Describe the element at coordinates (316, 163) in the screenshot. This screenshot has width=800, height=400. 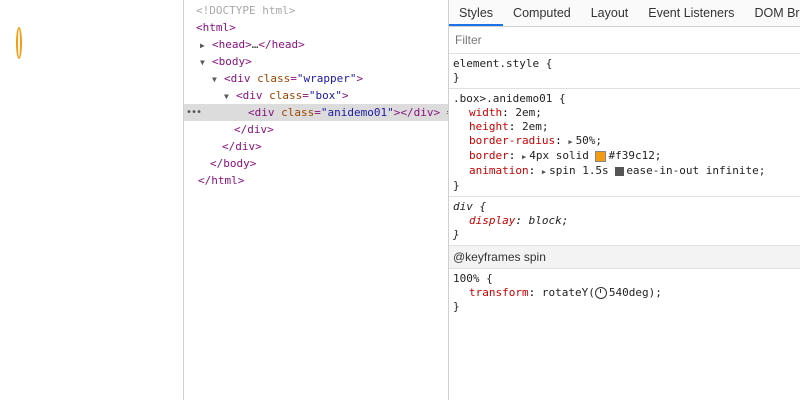
I see `closing-body-node: </body>` at that location.